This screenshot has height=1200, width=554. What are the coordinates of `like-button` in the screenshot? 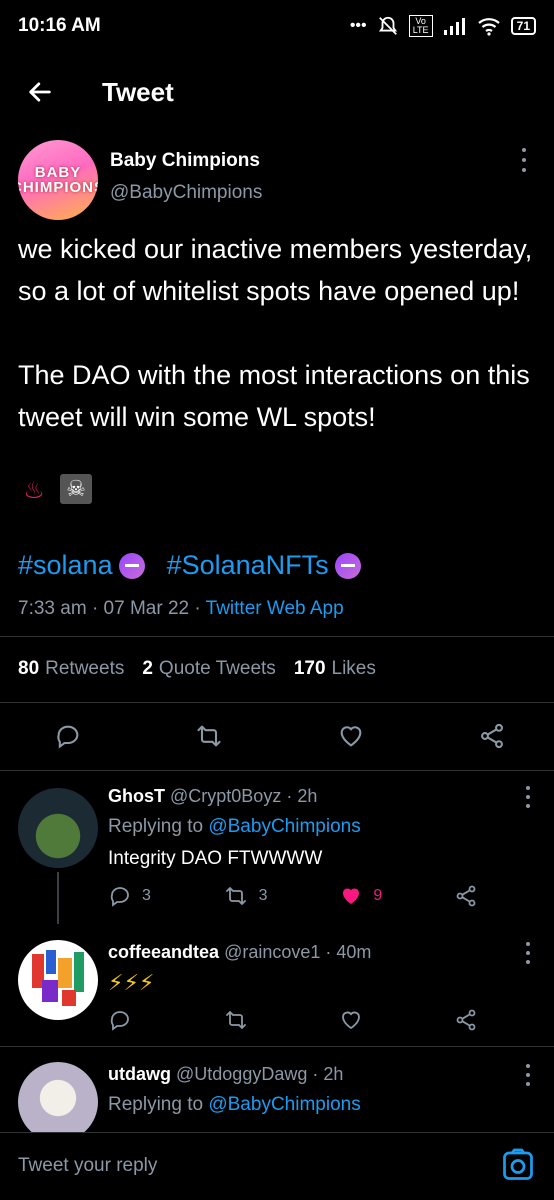 It's located at (351, 736).